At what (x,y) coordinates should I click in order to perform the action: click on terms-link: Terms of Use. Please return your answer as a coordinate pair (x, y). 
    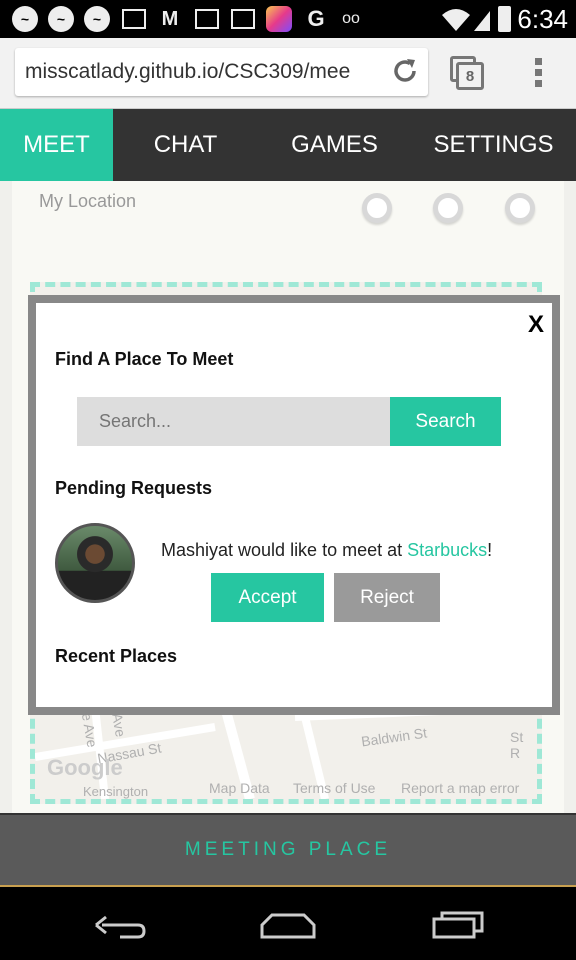
    Looking at the image, I should click on (334, 788).